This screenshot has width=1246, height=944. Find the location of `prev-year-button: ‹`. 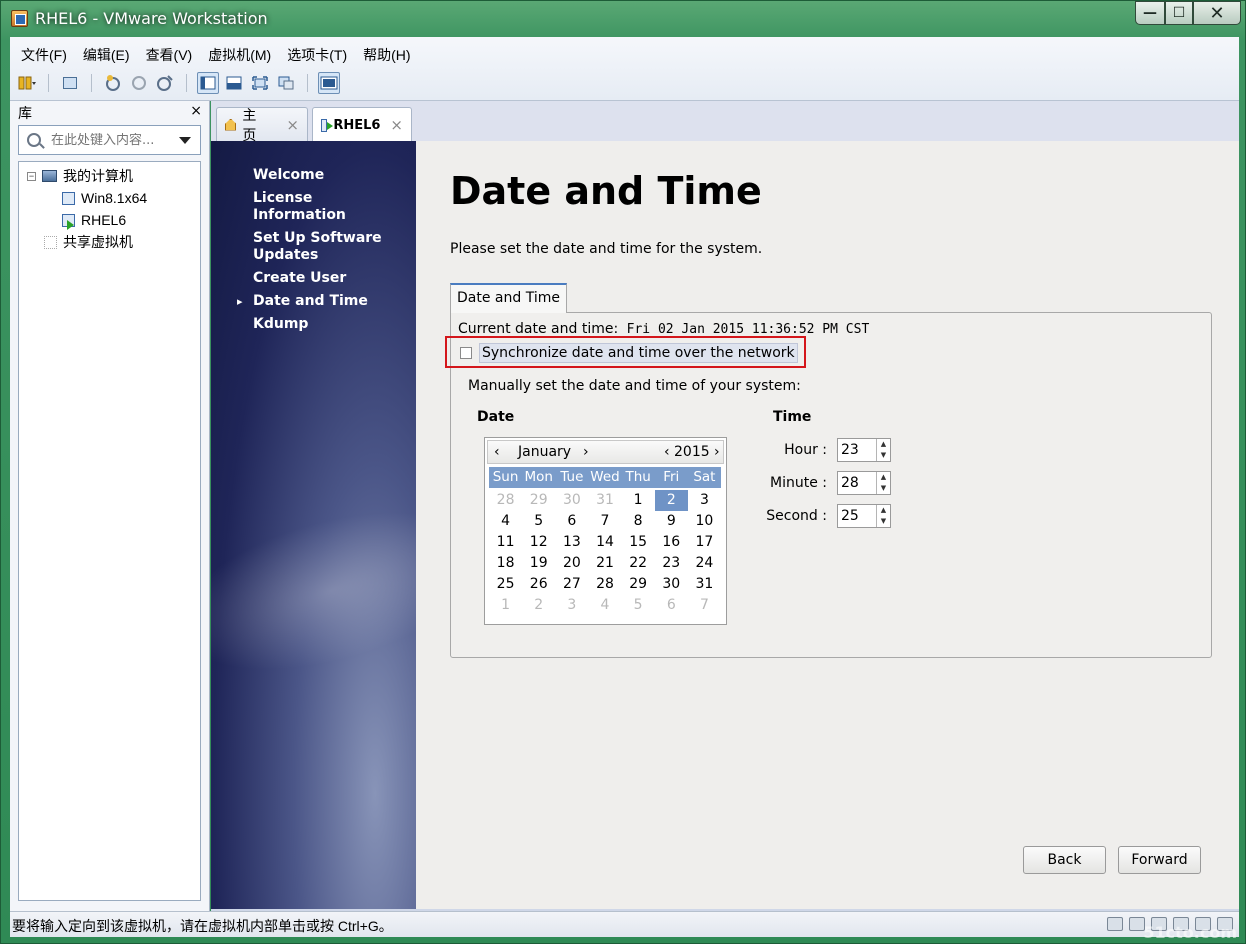

prev-year-button: ‹ is located at coordinates (667, 452).